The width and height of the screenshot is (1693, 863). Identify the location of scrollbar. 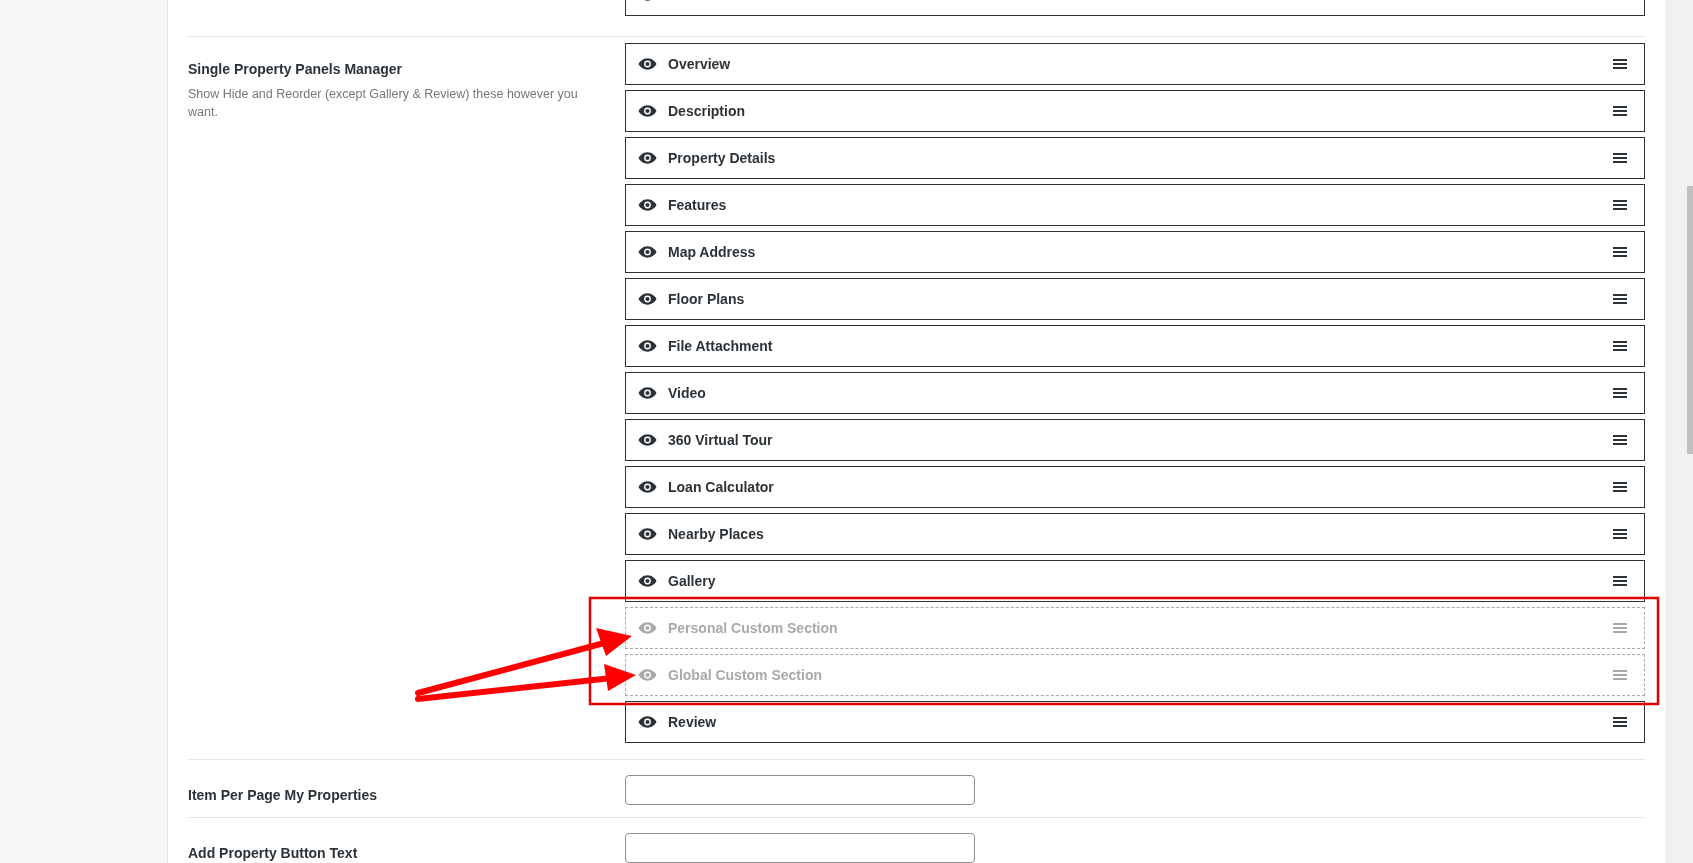
(1690, 320).